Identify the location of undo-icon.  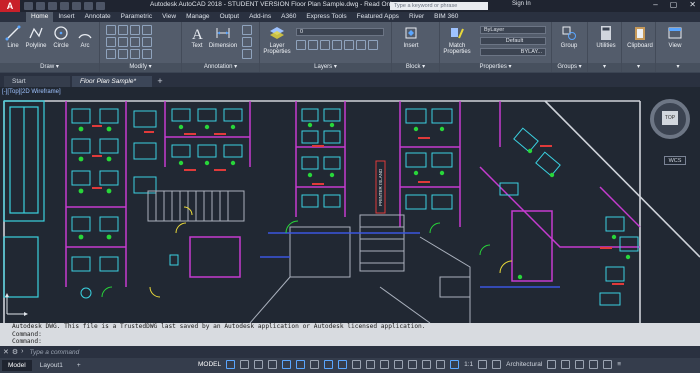
(88, 6).